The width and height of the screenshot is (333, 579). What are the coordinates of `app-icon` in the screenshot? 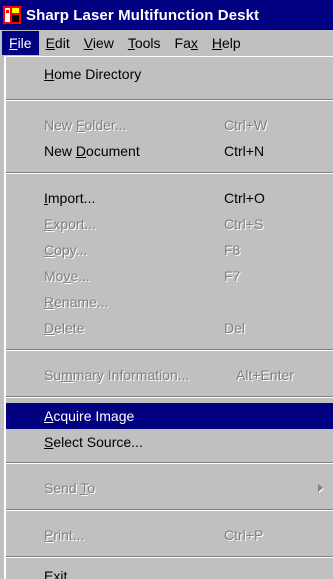 It's located at (12, 15).